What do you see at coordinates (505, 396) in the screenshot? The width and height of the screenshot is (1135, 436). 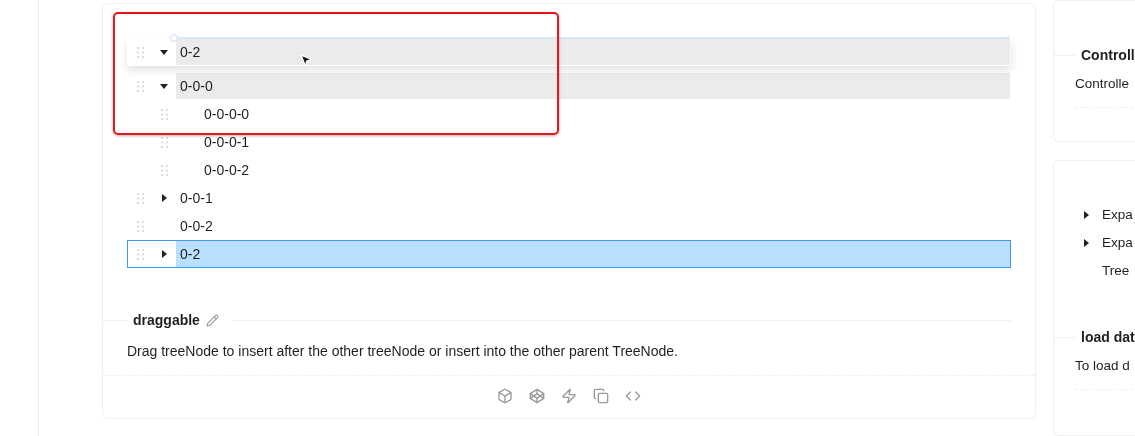 I see `cube-icon` at bounding box center [505, 396].